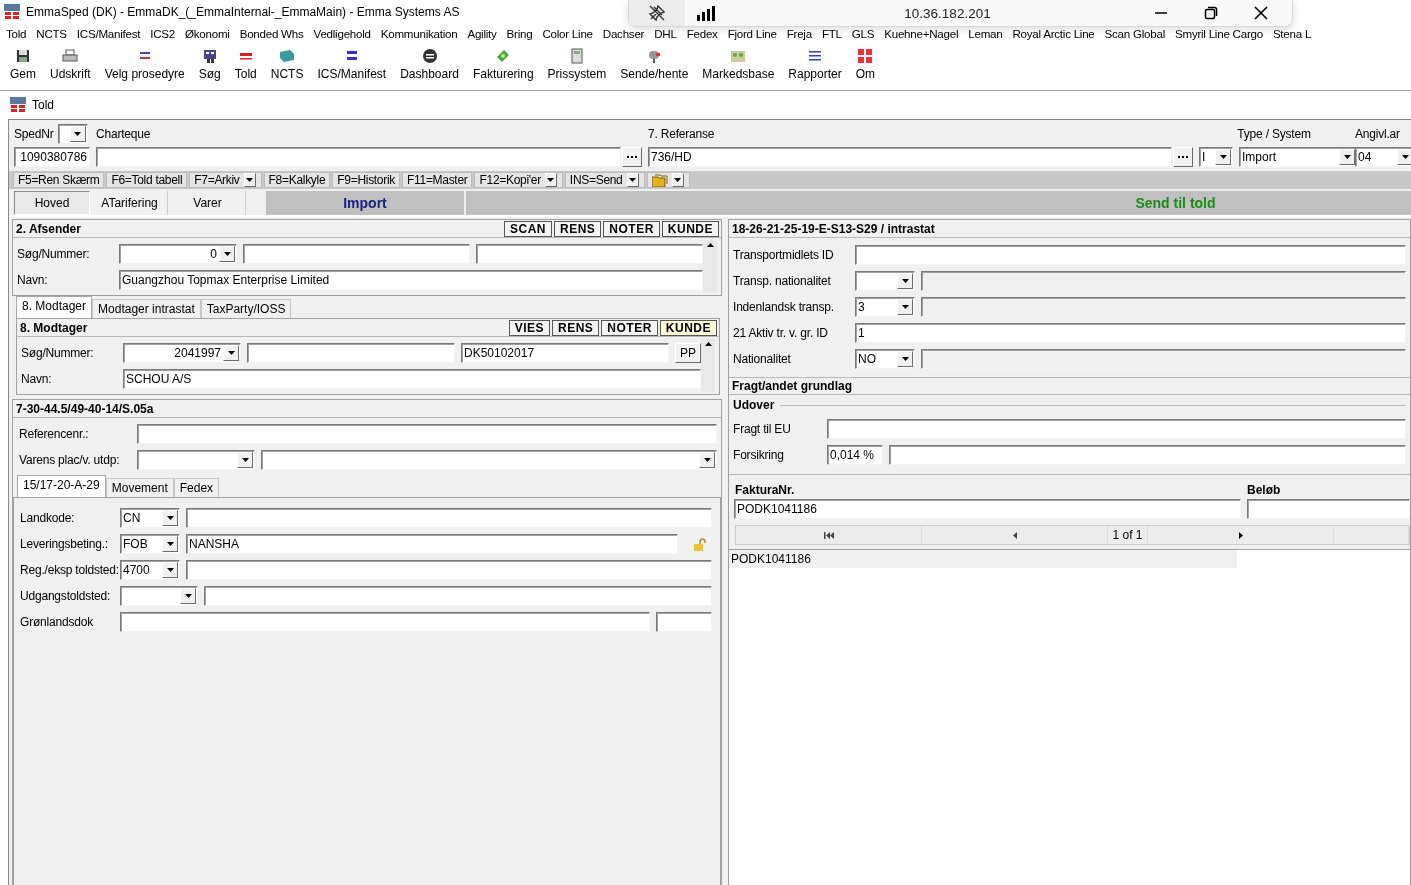 This screenshot has height=885, width=1411. I want to click on restore-icon, so click(1211, 13).